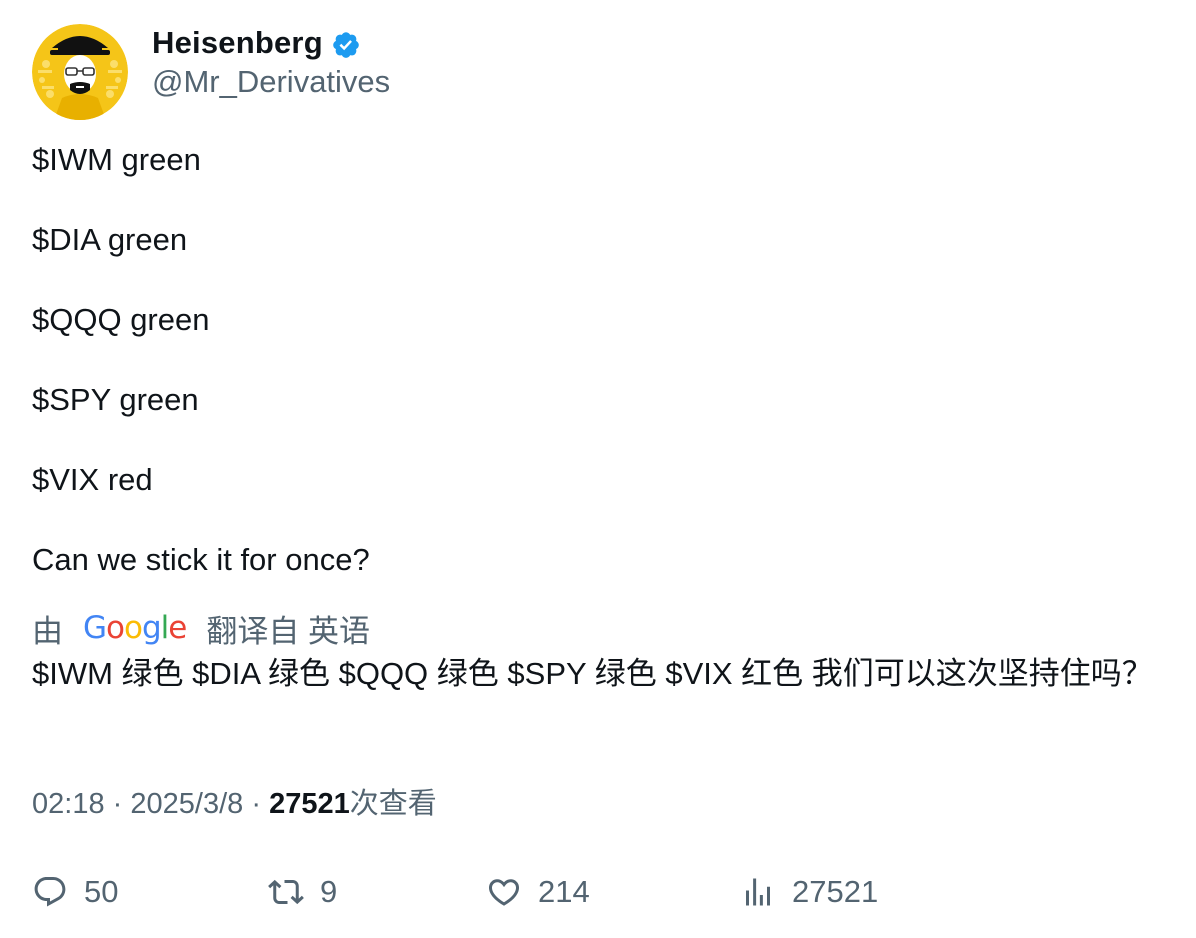  I want to click on tweet-header: Heisenberg @Mr_Derivatives, so click(211, 72).